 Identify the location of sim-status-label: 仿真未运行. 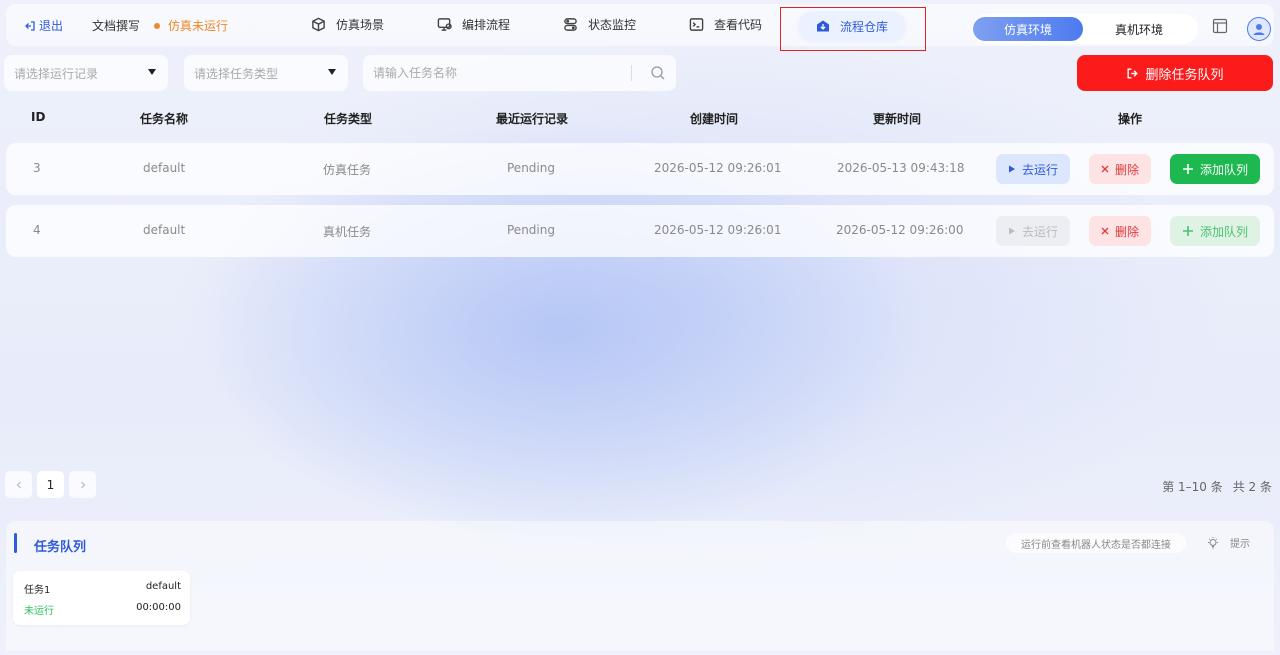
(198, 26).